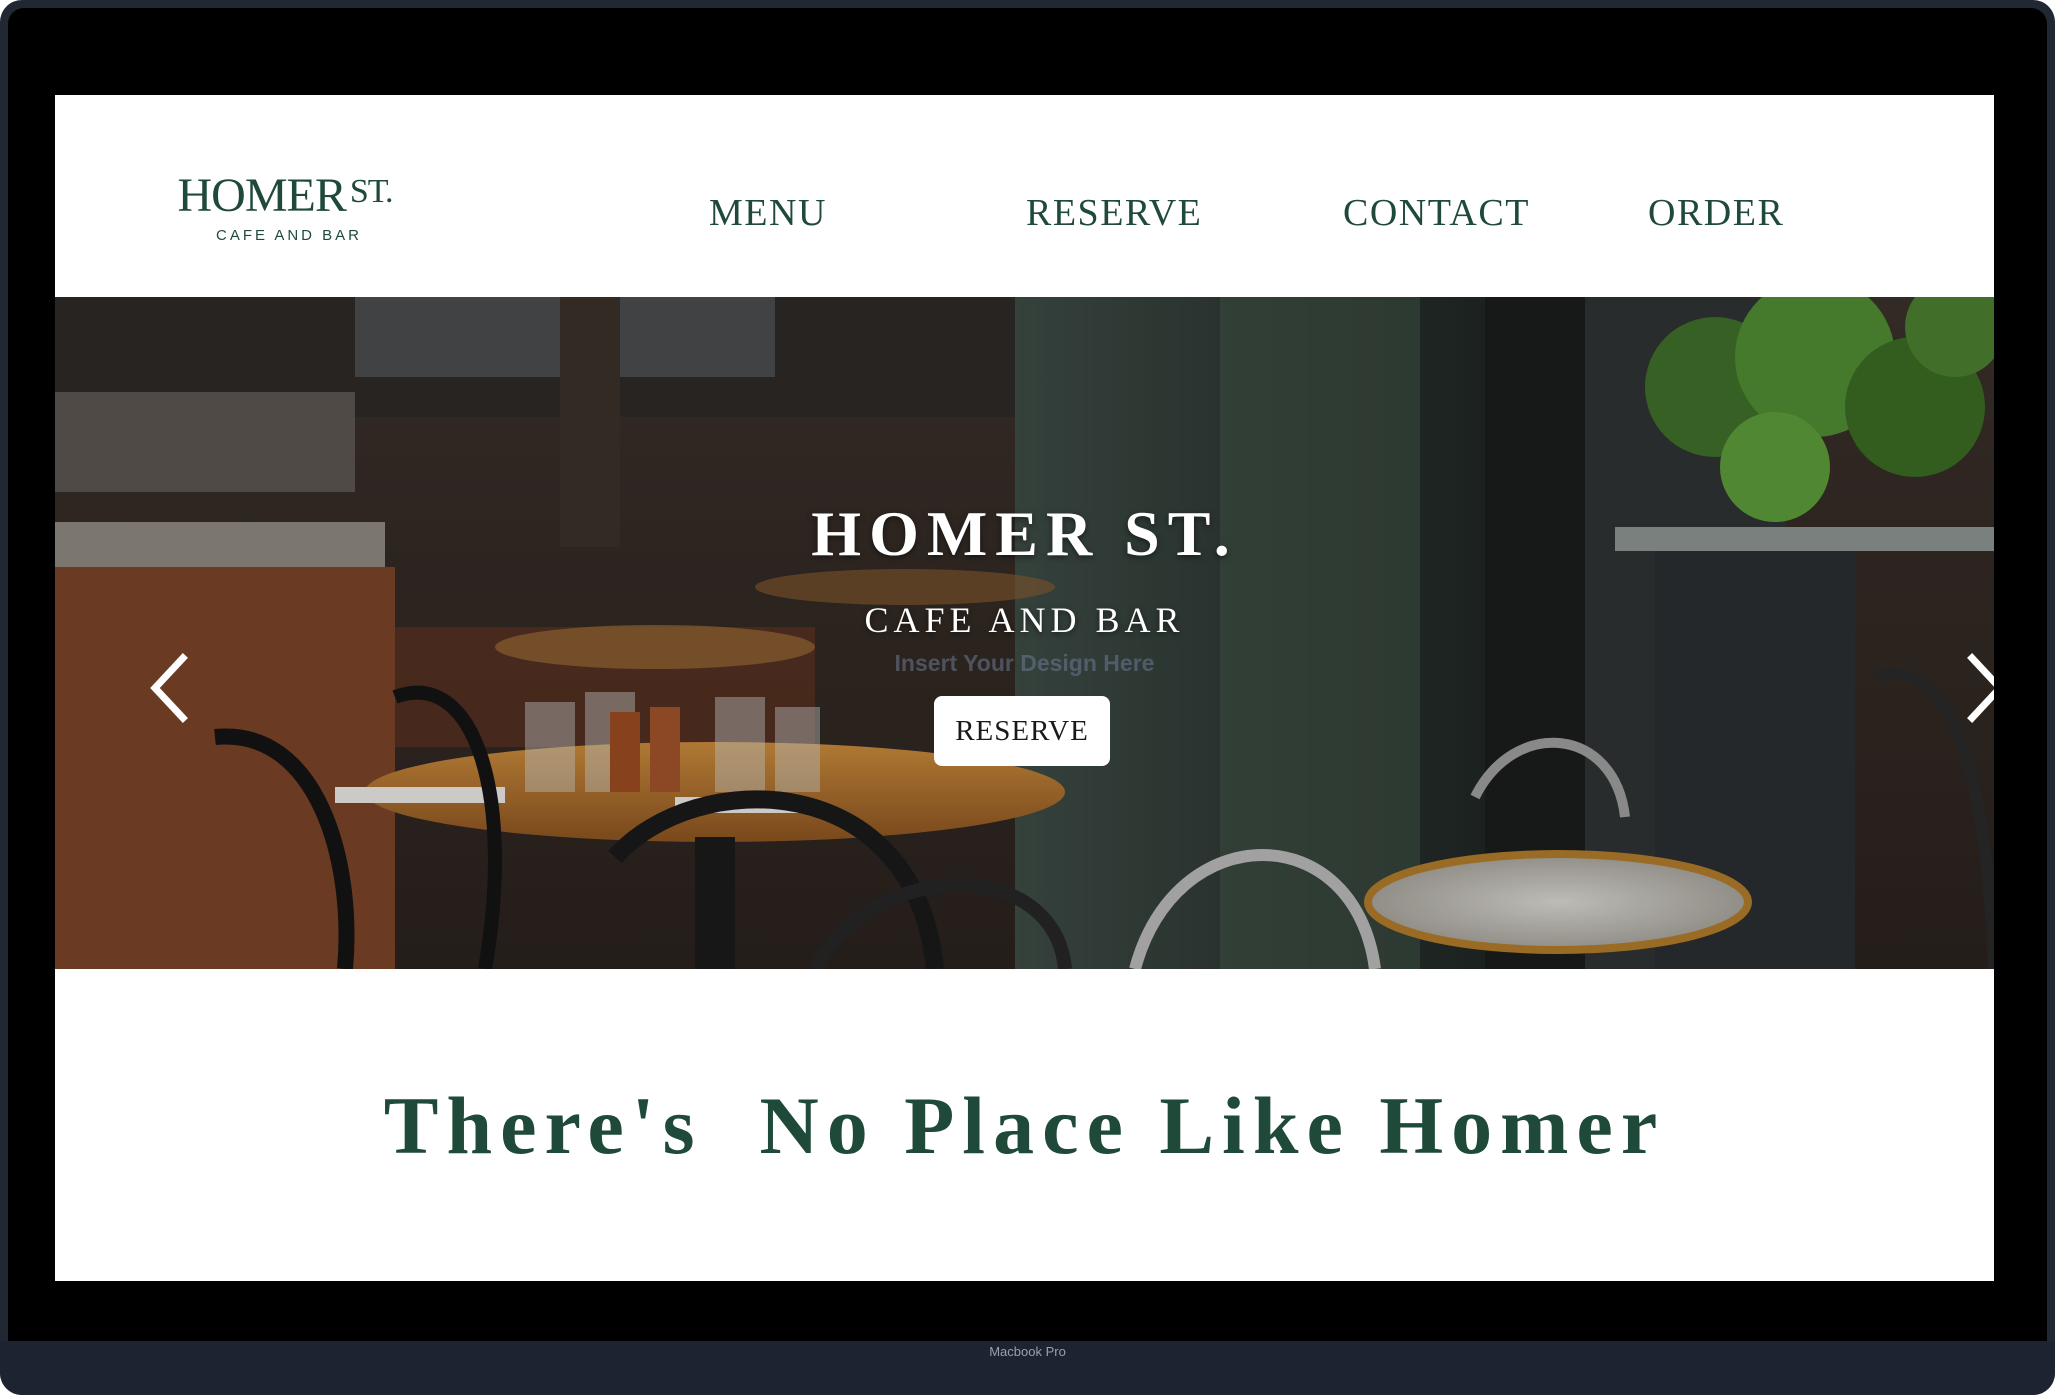 The image size is (2055, 1395). I want to click on tagline-heading: There's No Place Like Homer, so click(1024, 1125).